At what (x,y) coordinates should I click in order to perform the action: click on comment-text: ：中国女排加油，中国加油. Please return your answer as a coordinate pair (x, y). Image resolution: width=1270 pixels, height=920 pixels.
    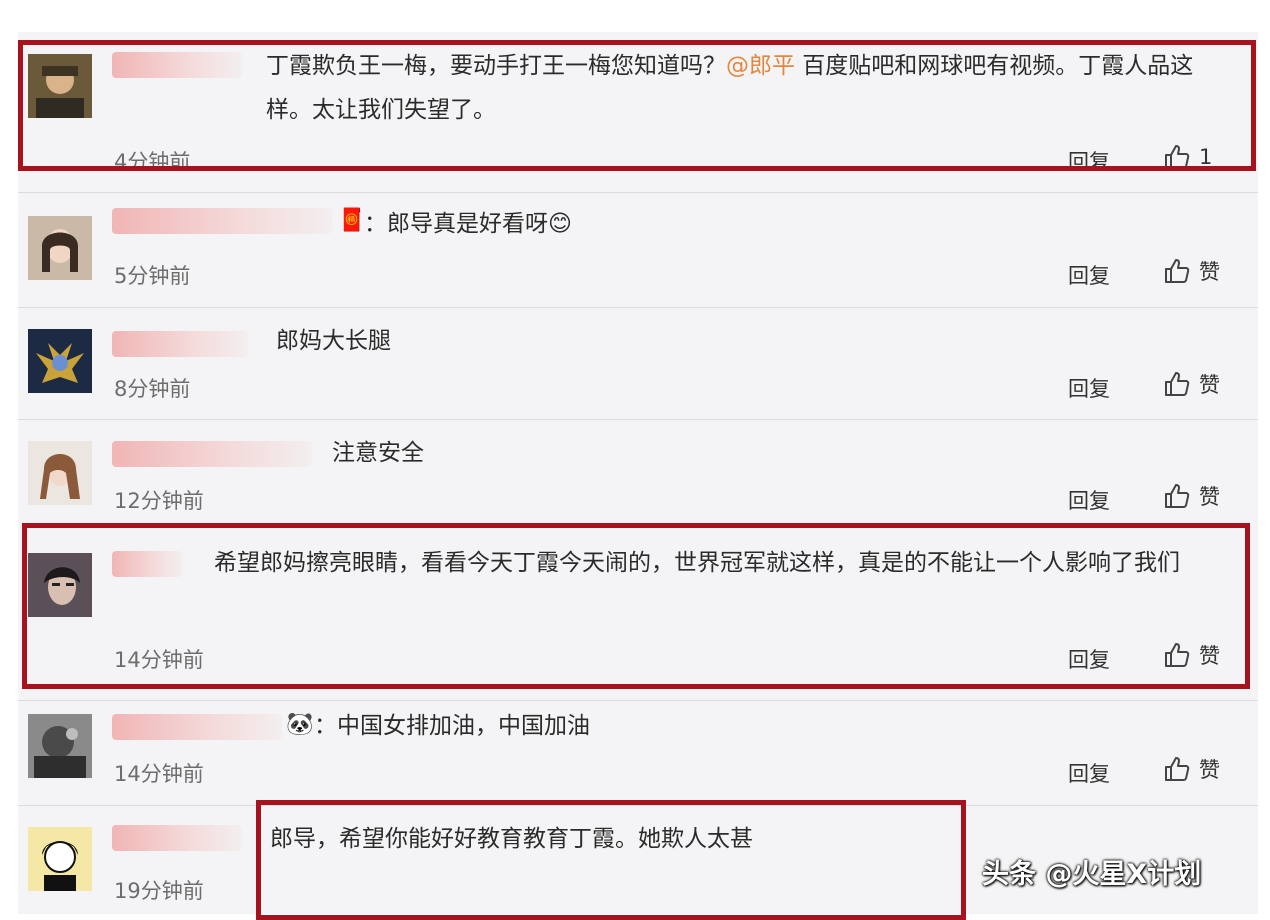
    Looking at the image, I should click on (452, 726).